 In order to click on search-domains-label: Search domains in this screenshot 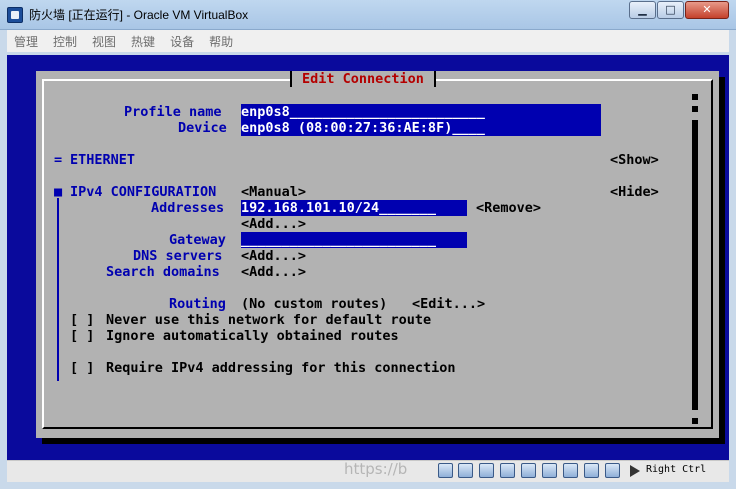, I will do `click(163, 272)`.